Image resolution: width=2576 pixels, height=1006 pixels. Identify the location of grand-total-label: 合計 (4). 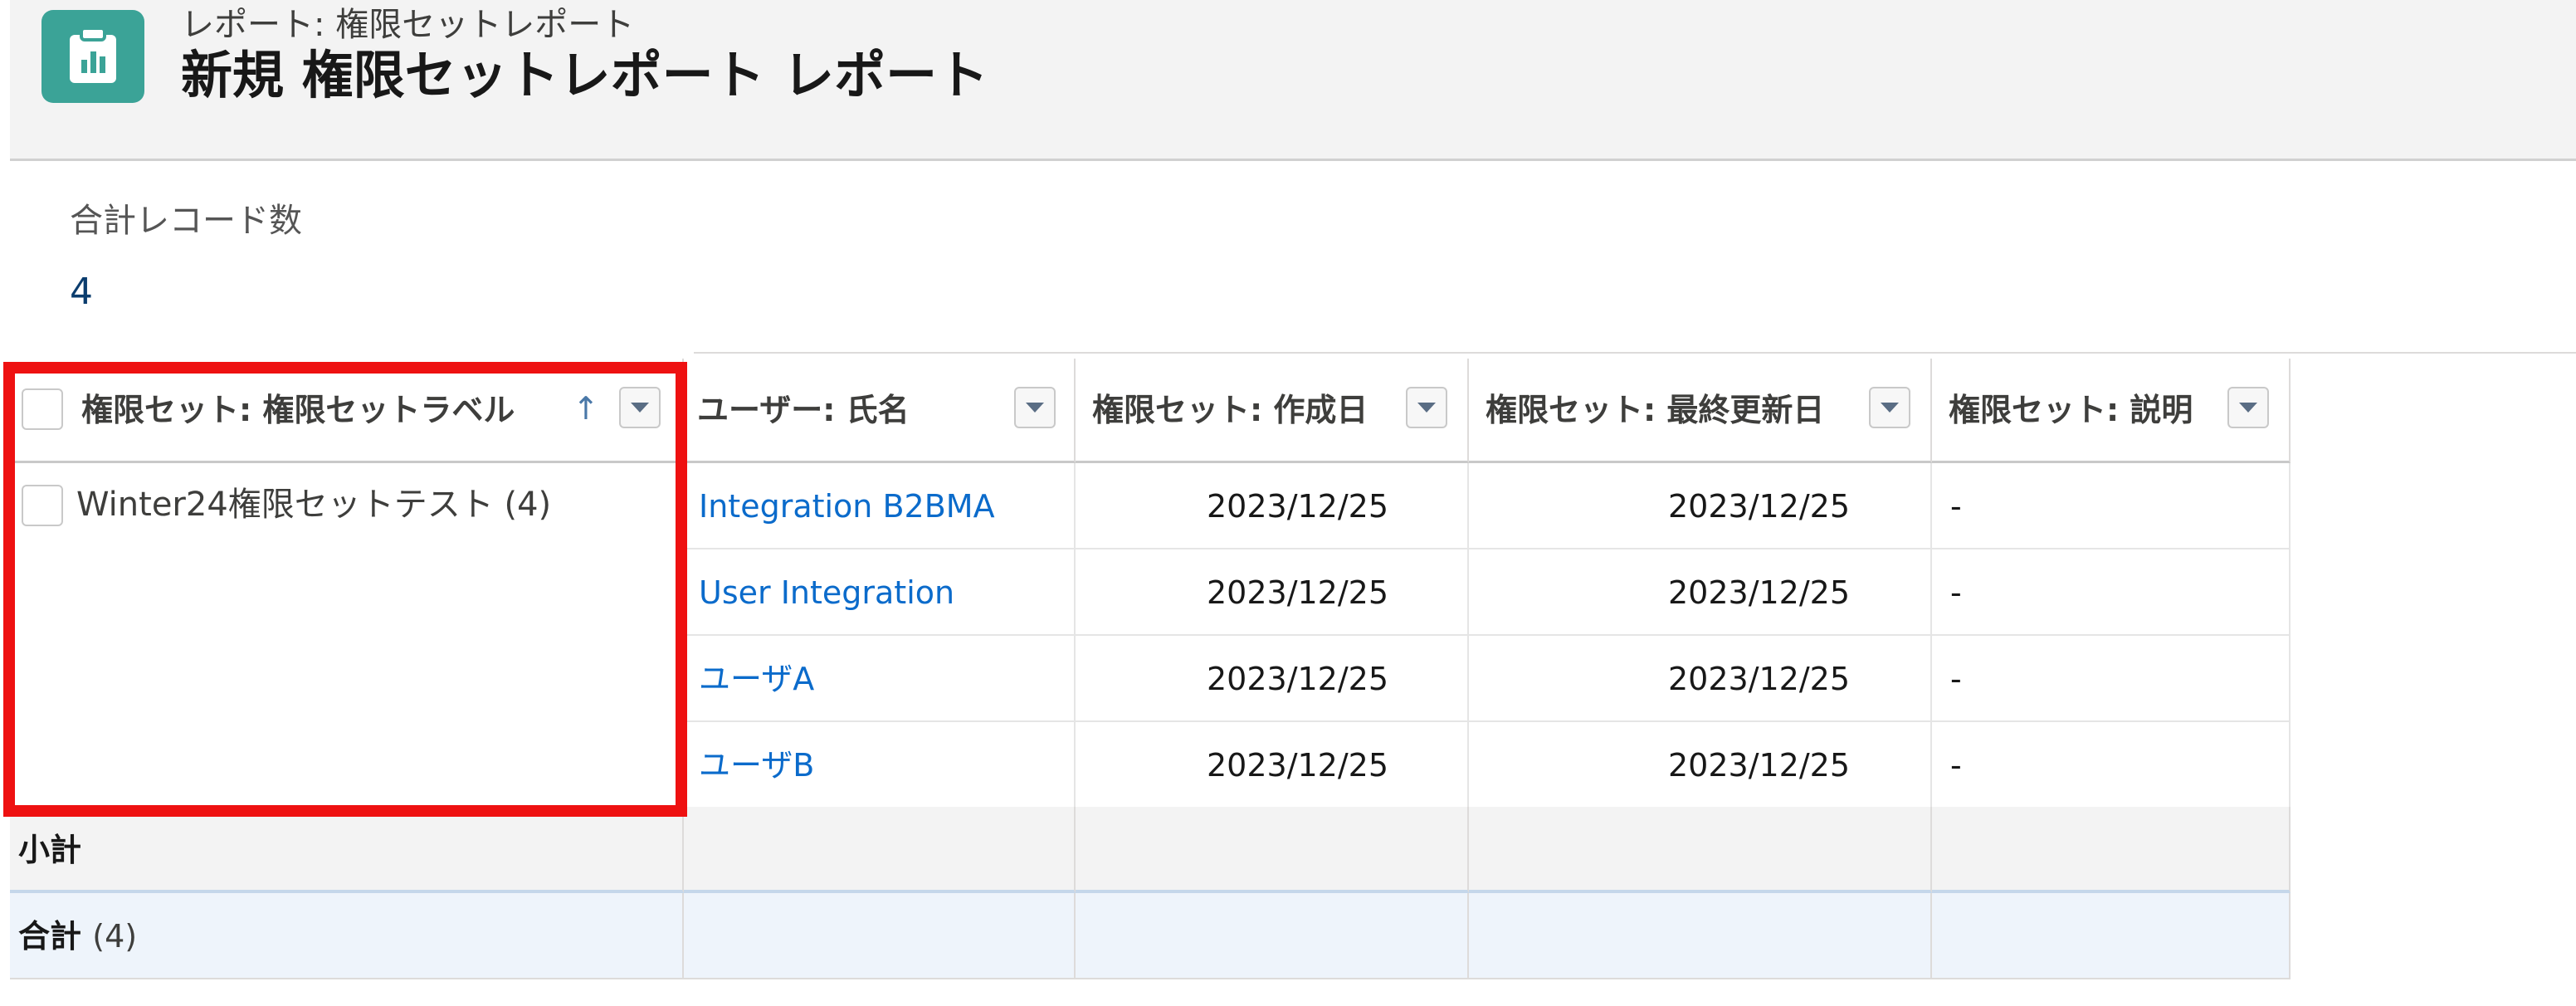
(78, 936).